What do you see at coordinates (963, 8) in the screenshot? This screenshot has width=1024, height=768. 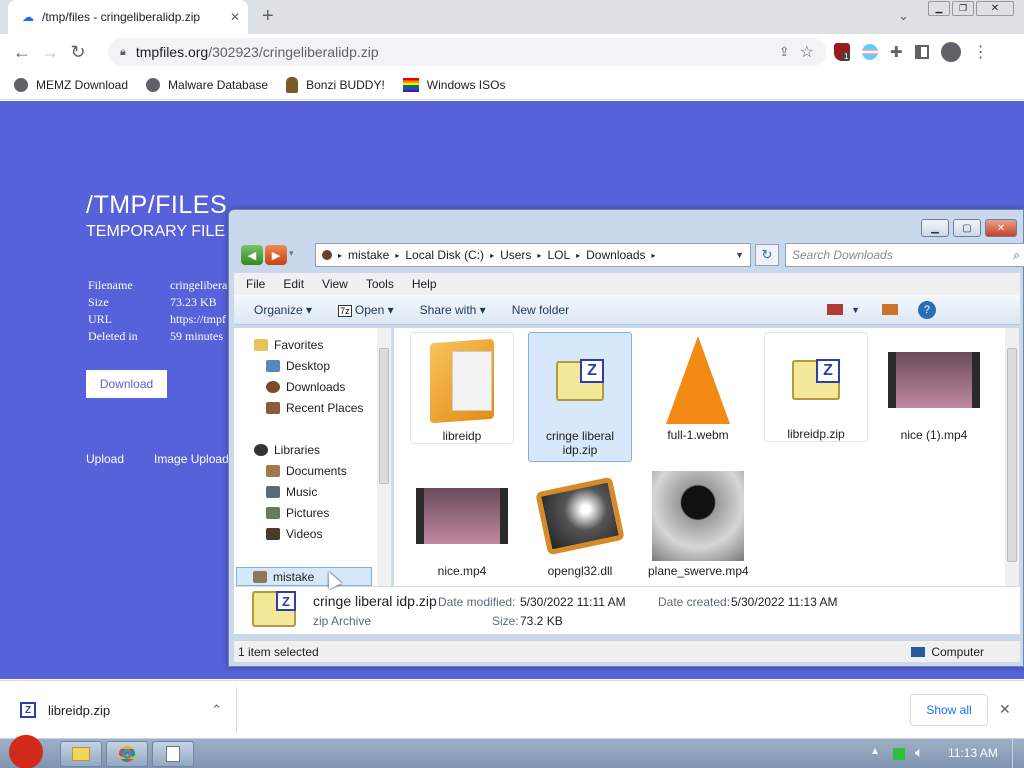 I see `restore-window-button: ❐` at bounding box center [963, 8].